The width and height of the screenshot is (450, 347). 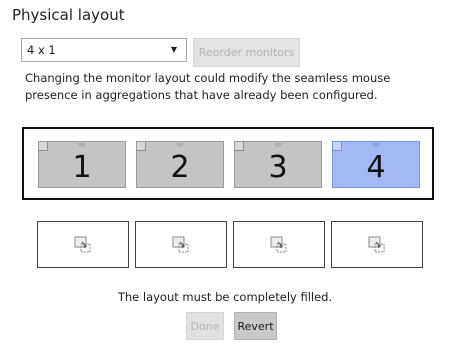 What do you see at coordinates (278, 167) in the screenshot?
I see `monitor-number: 3` at bounding box center [278, 167].